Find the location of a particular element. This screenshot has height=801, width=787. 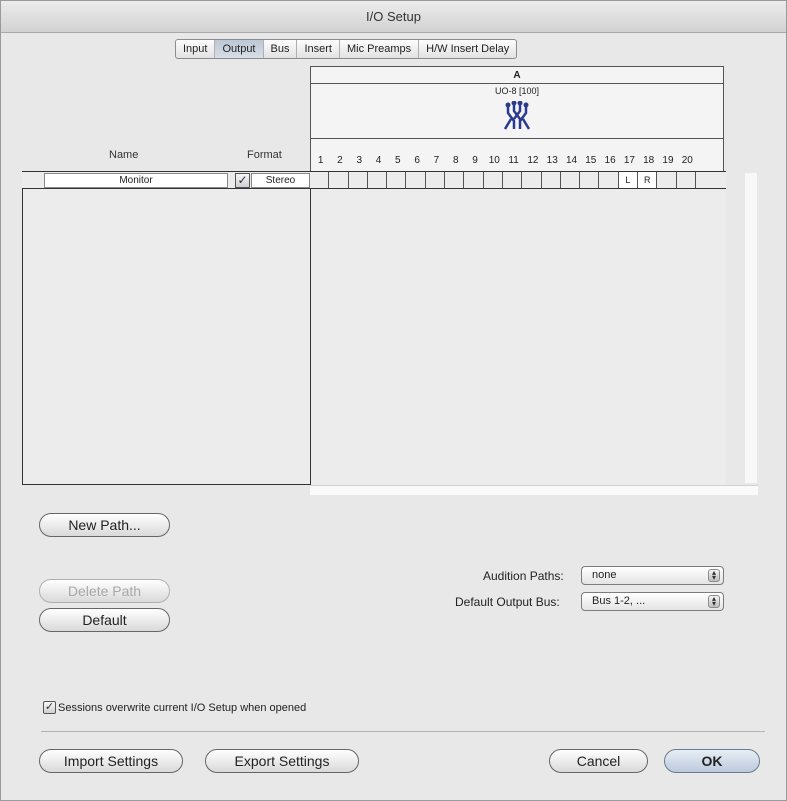

channel-number: 6 is located at coordinates (417, 160).